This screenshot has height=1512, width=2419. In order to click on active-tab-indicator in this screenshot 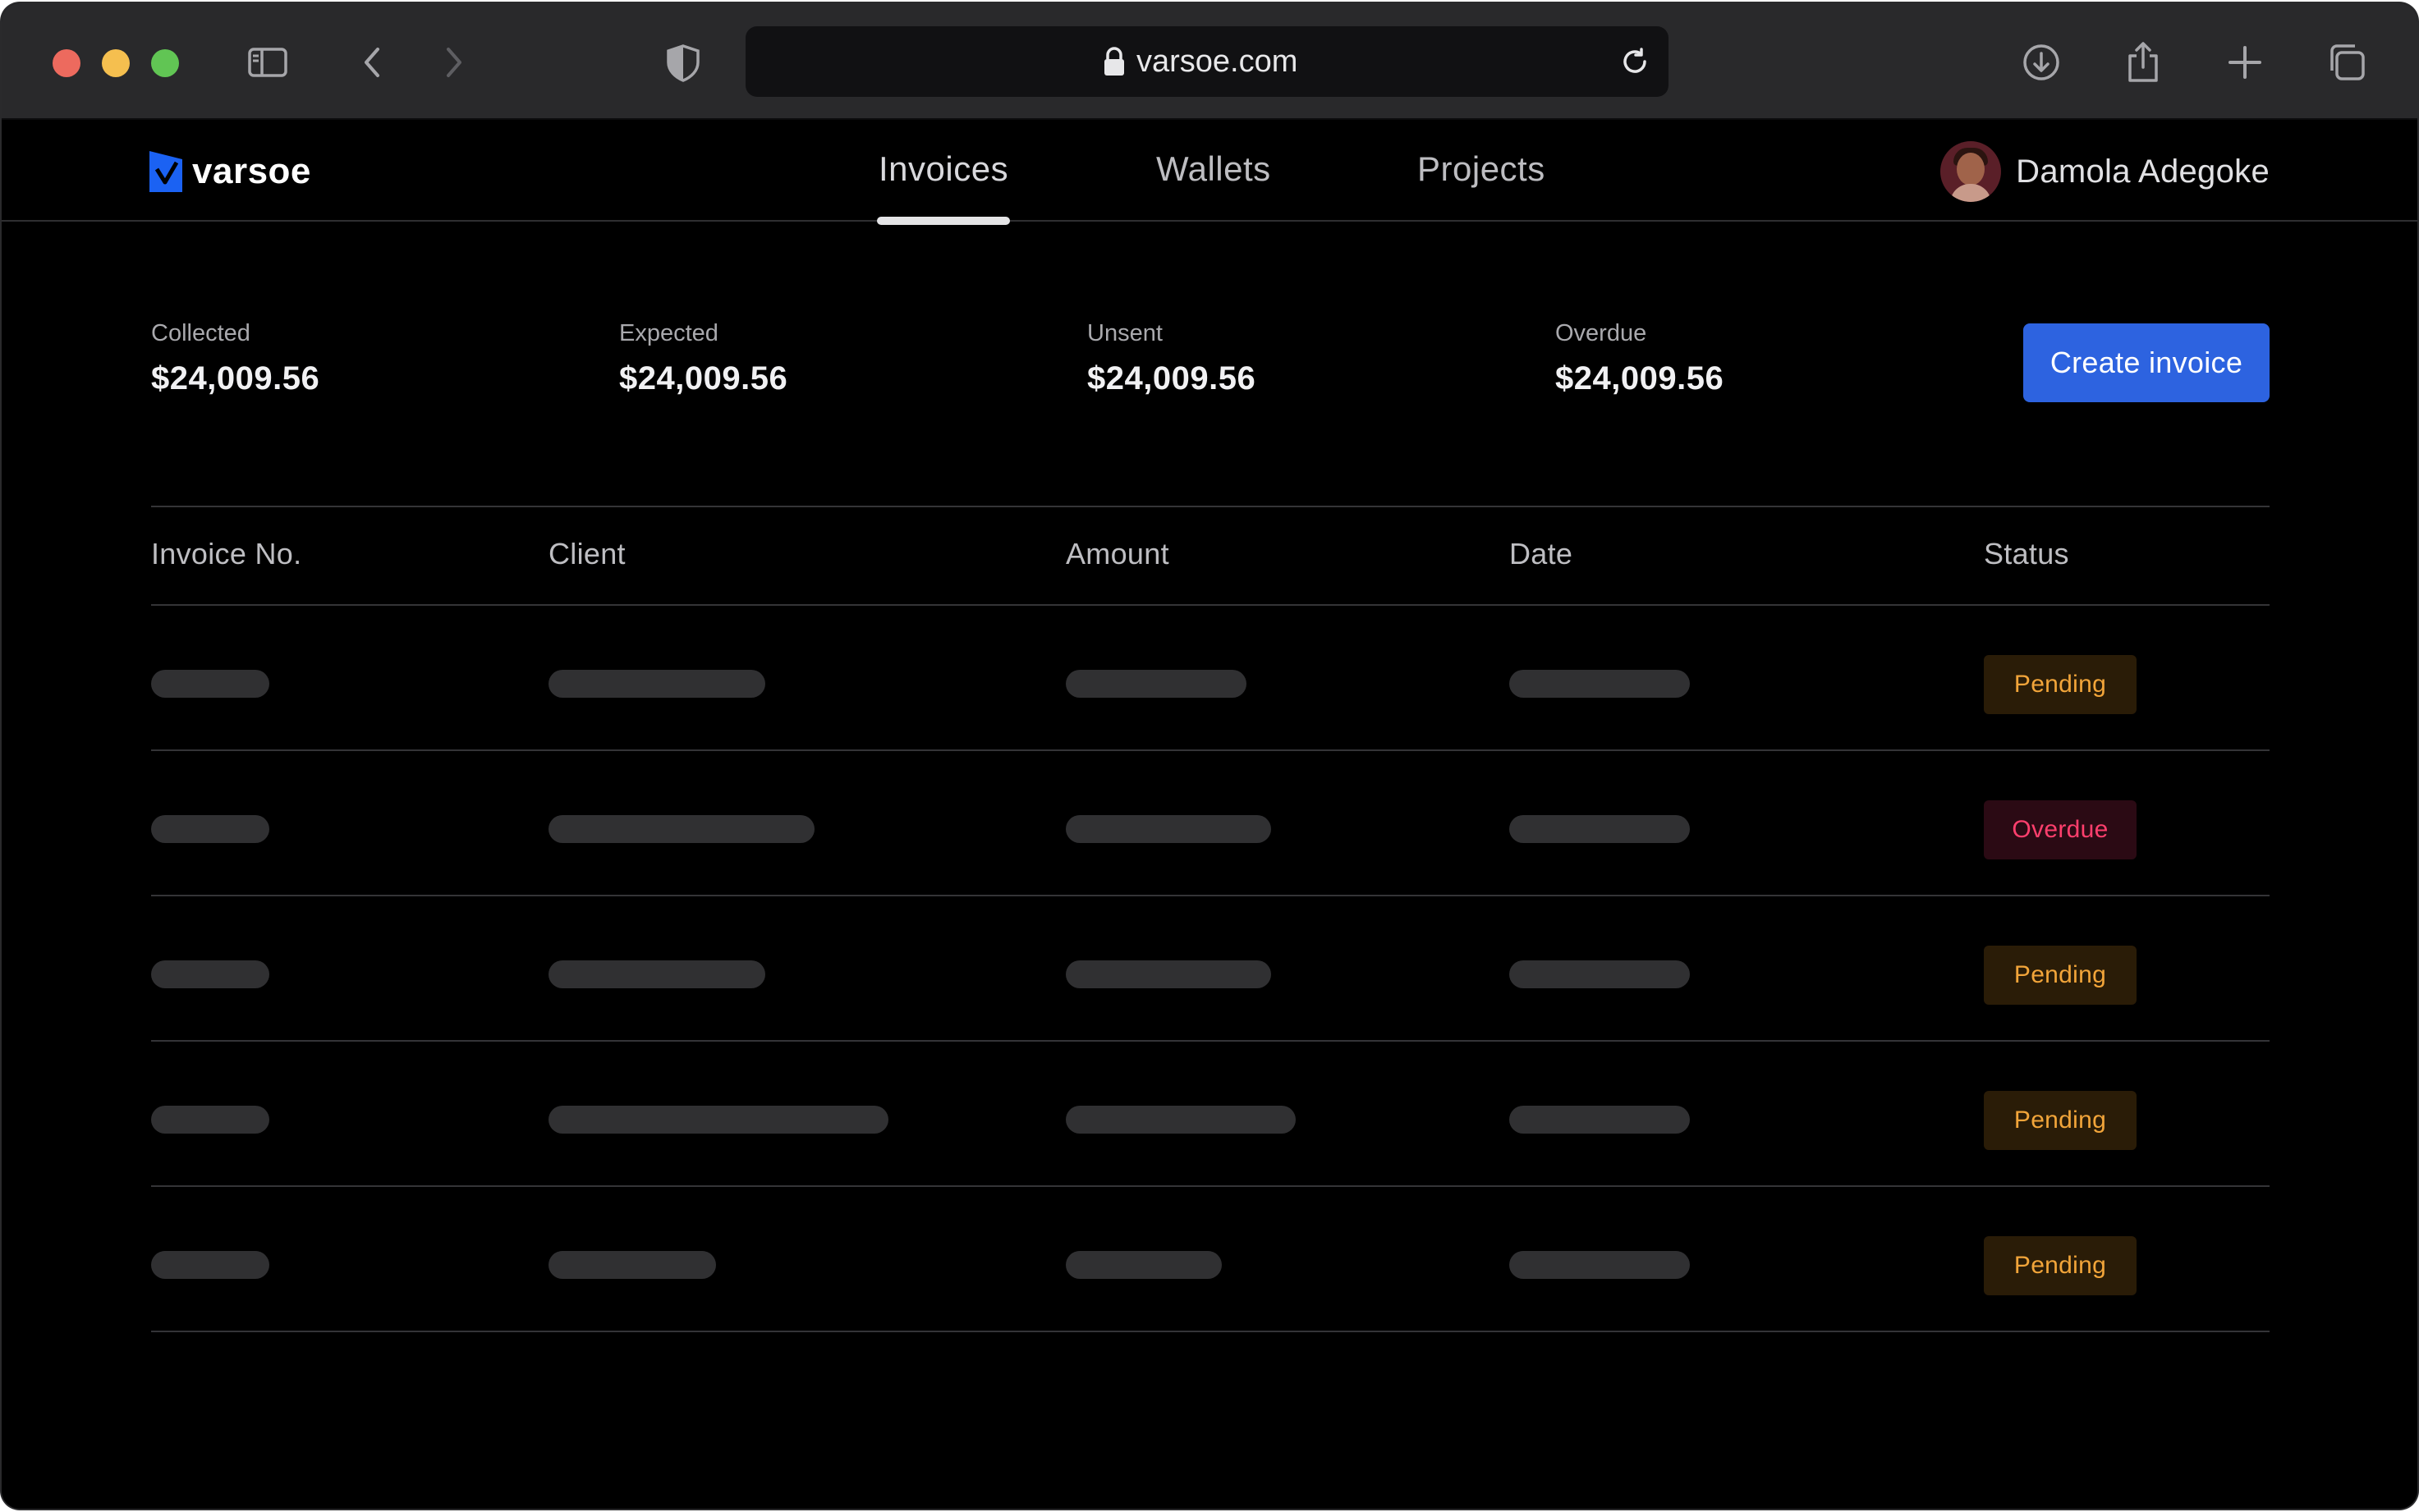, I will do `click(943, 221)`.